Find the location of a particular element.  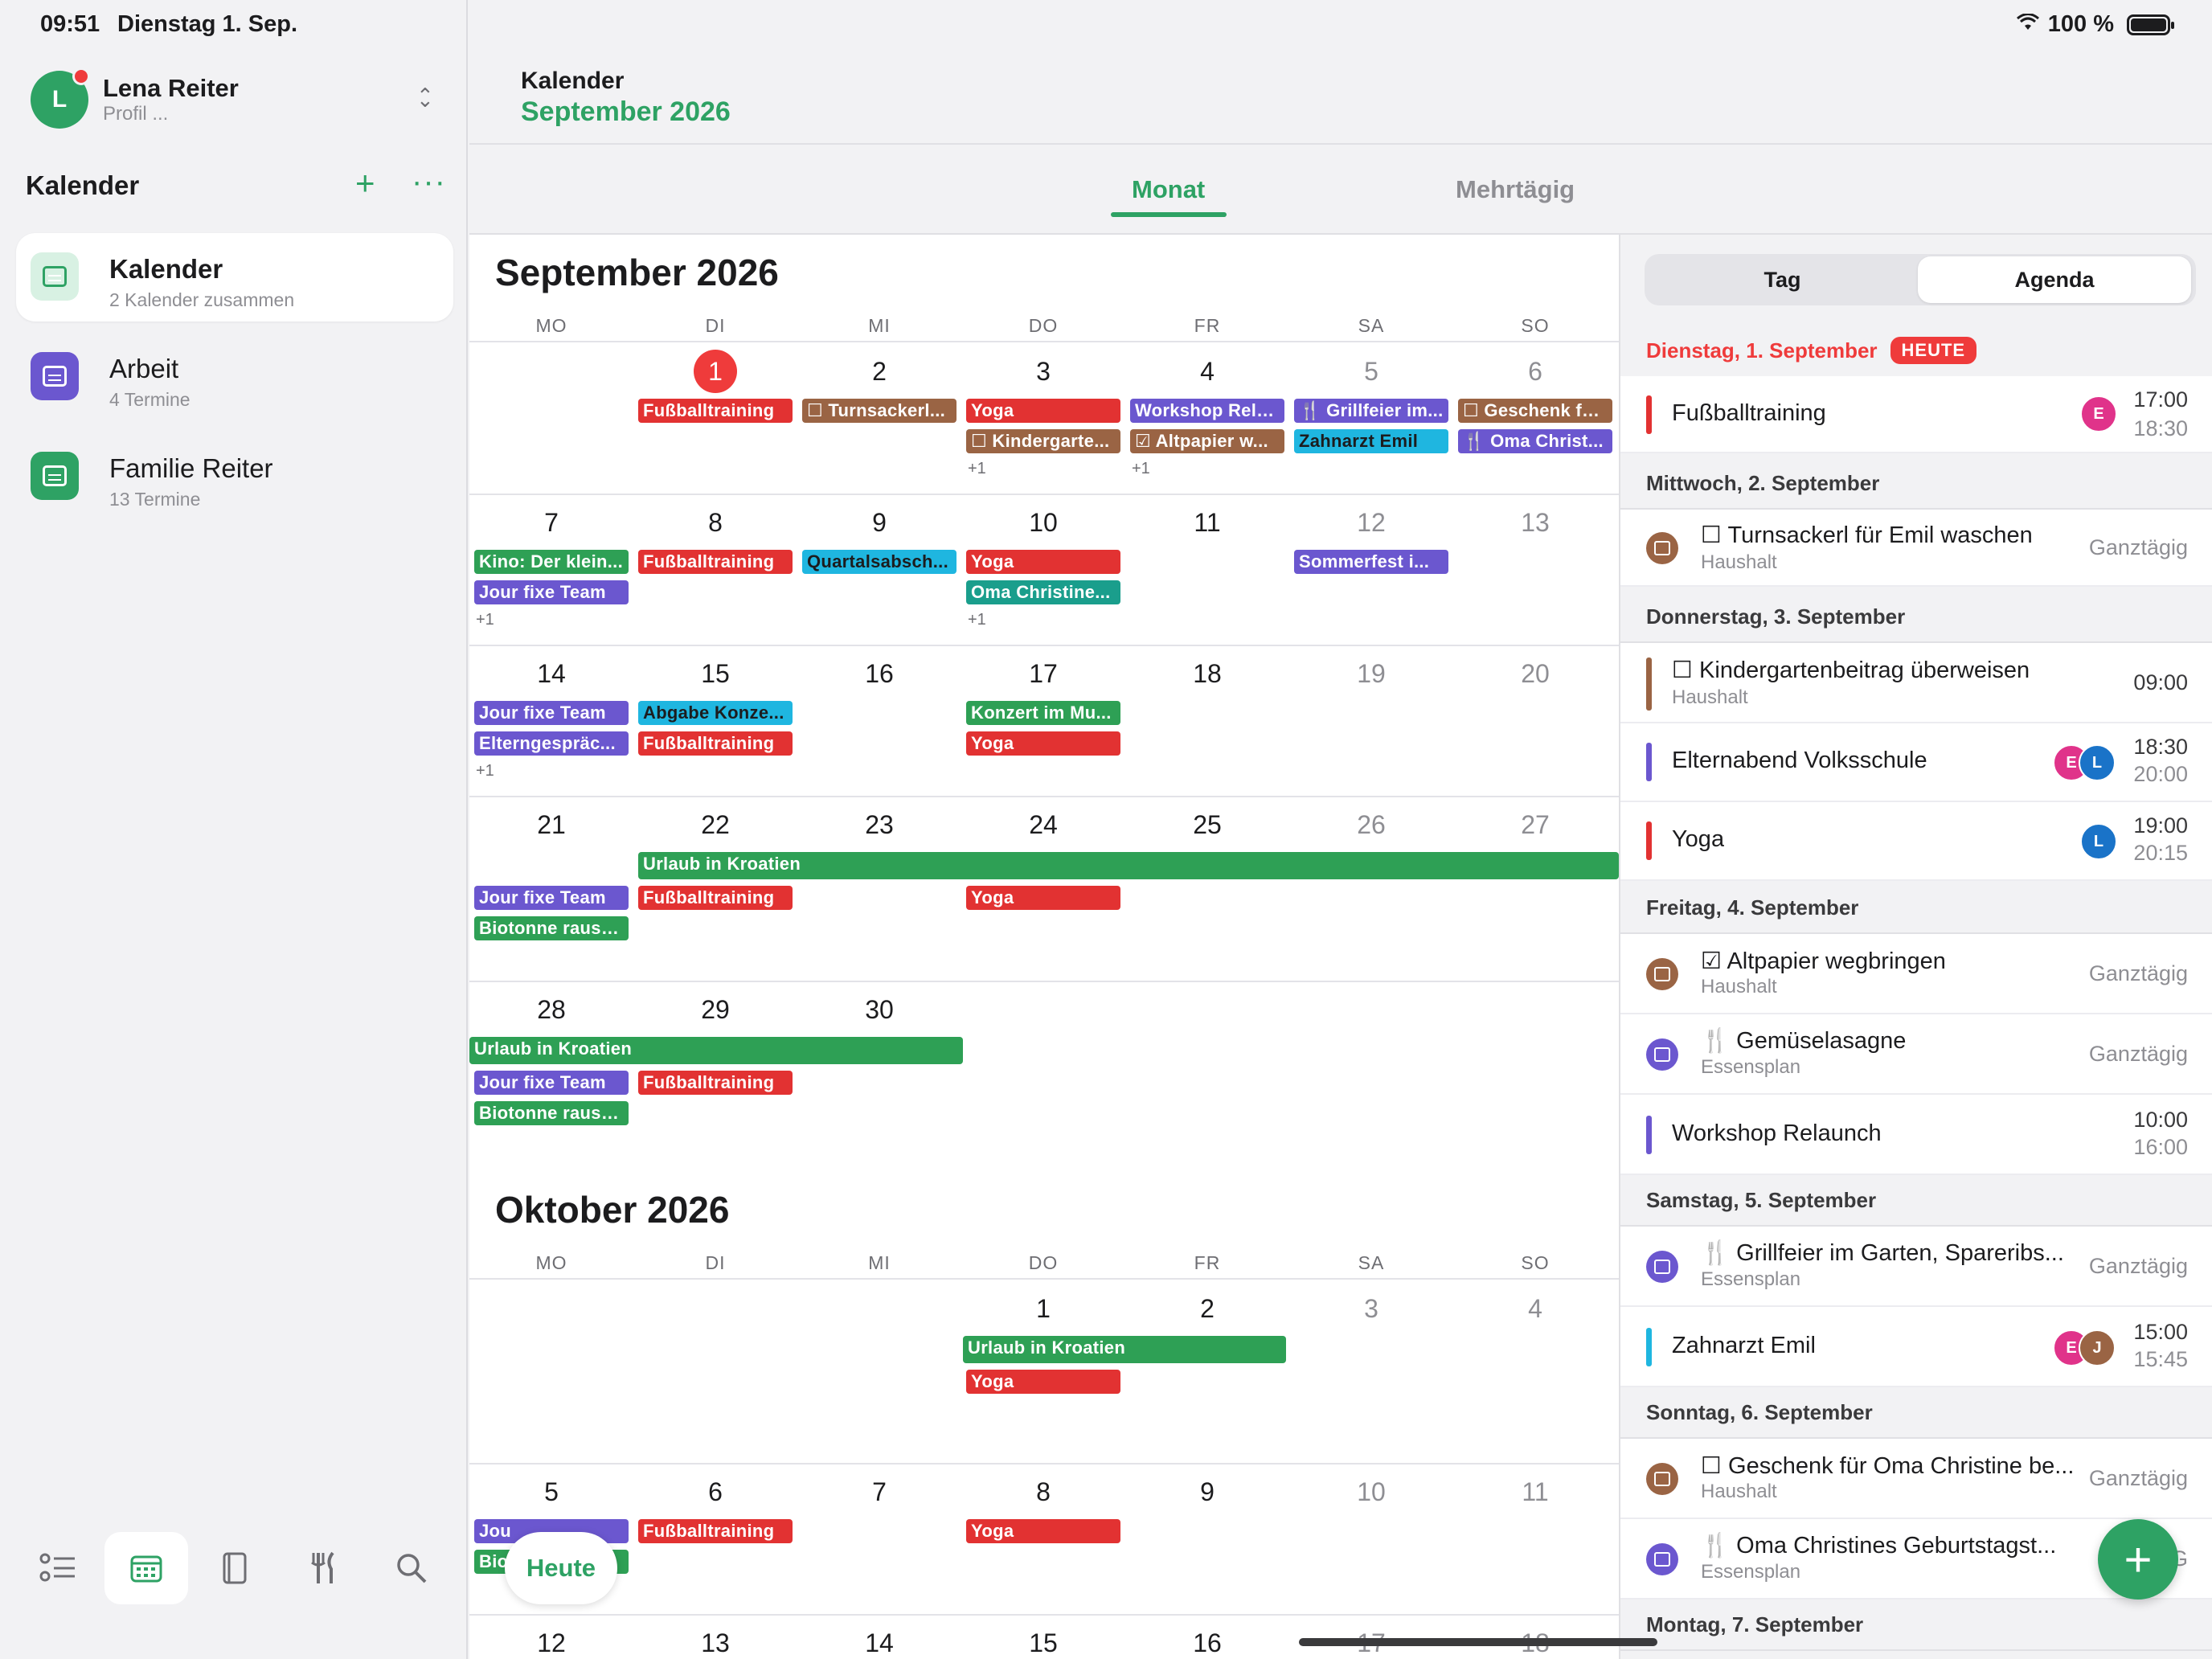

day-number: 19 is located at coordinates (1371, 674).